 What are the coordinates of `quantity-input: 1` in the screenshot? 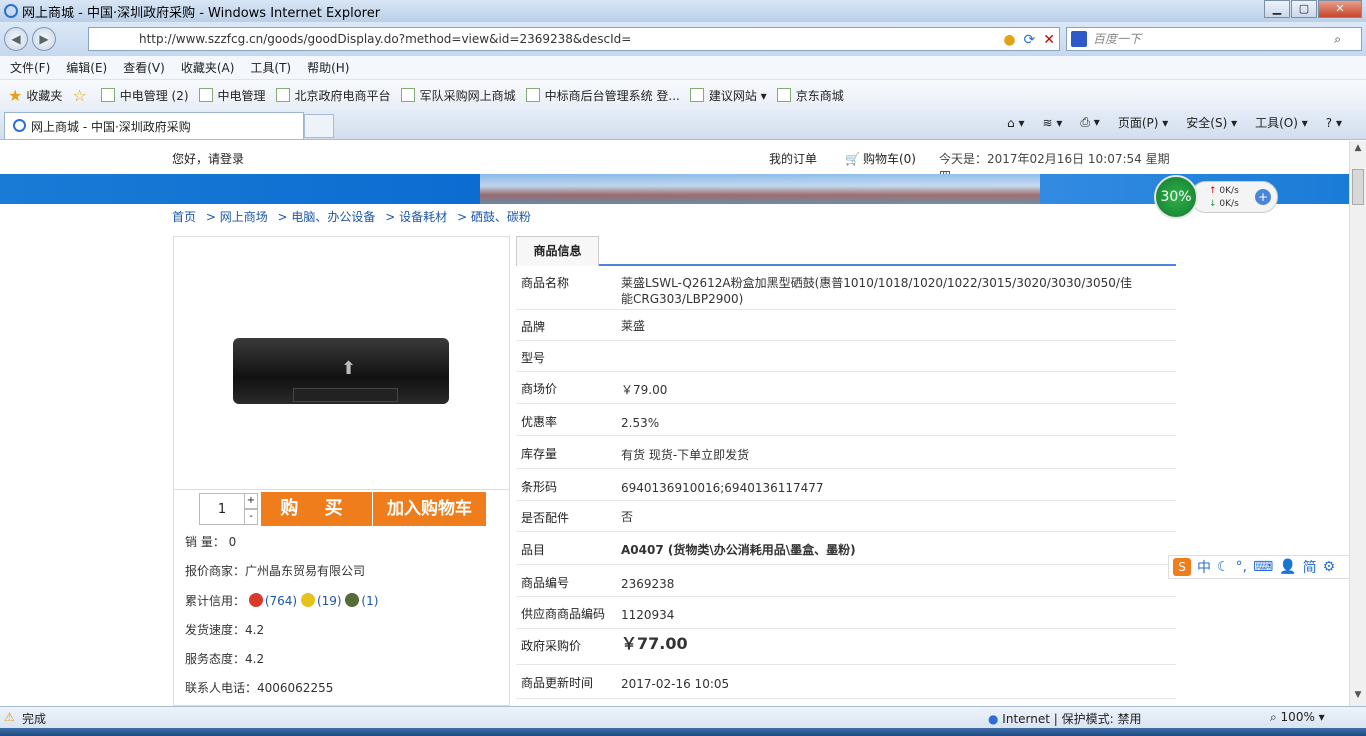 It's located at (222, 509).